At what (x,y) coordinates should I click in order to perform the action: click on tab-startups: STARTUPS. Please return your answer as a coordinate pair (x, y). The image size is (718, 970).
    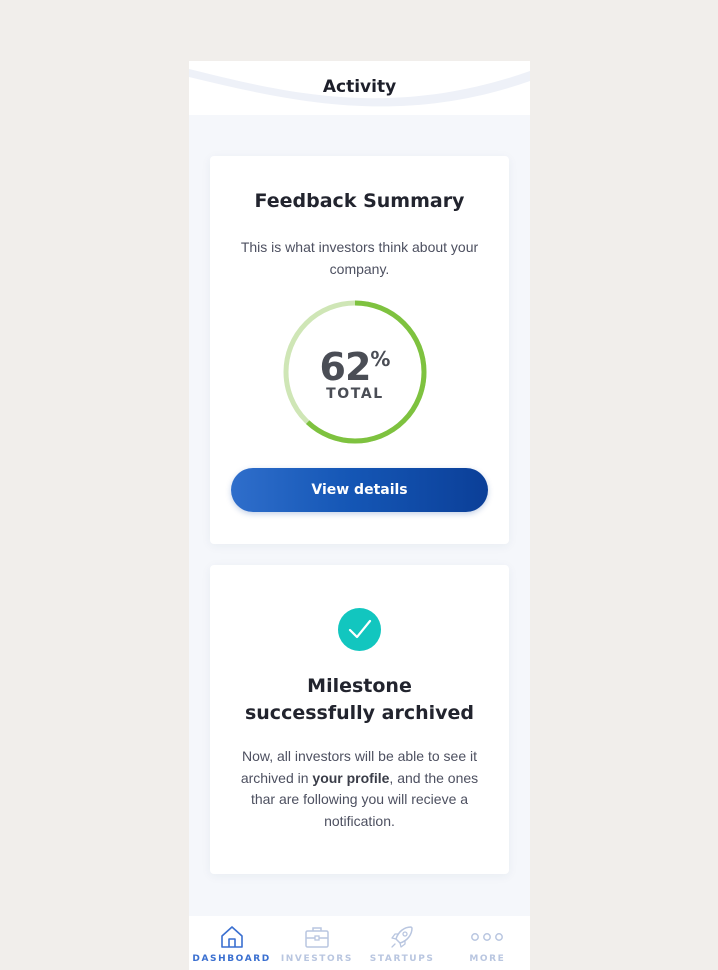
    Looking at the image, I should click on (402, 943).